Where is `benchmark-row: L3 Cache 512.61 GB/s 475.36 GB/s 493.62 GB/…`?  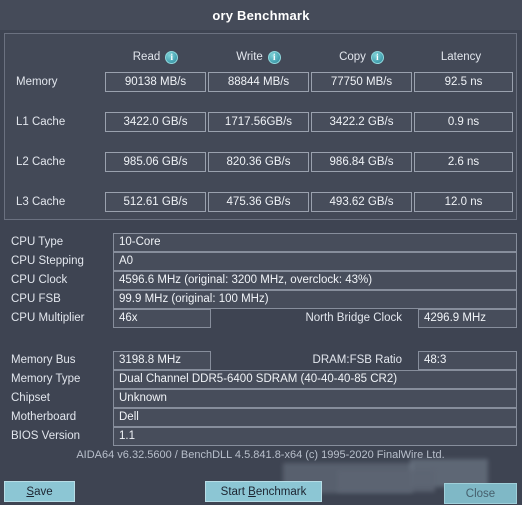 benchmark-row: L3 Cache 512.61 GB/s 475.36 GB/s 493.62 GB/… is located at coordinates (260, 202).